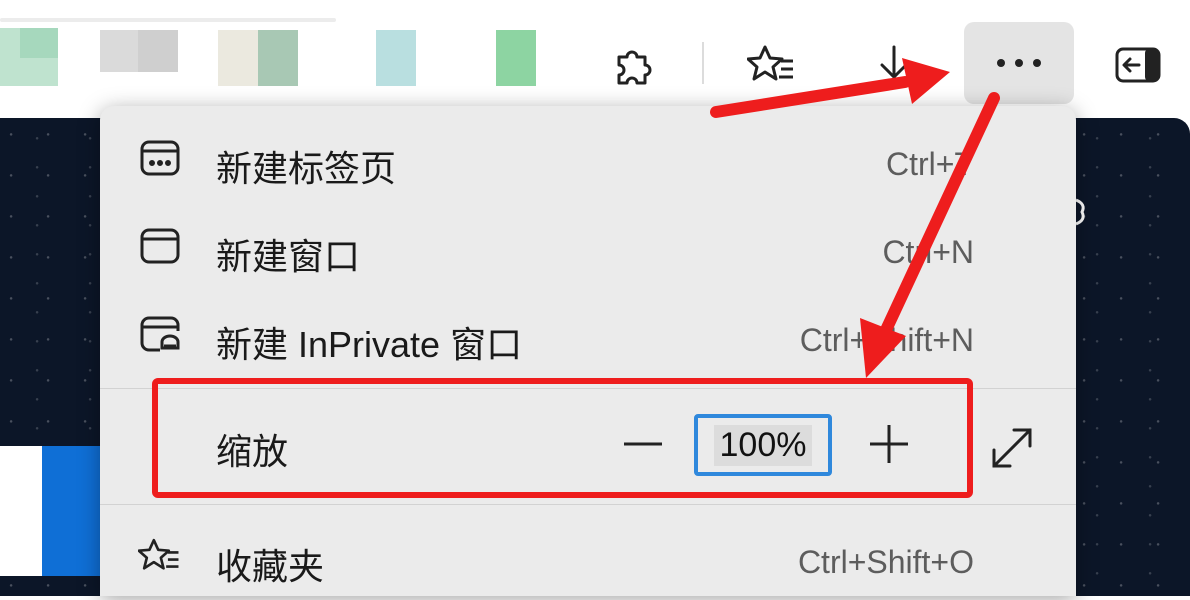 This screenshot has width=1190, height=600. Describe the element at coordinates (634, 67) in the screenshot. I see `extensions-icon` at that location.